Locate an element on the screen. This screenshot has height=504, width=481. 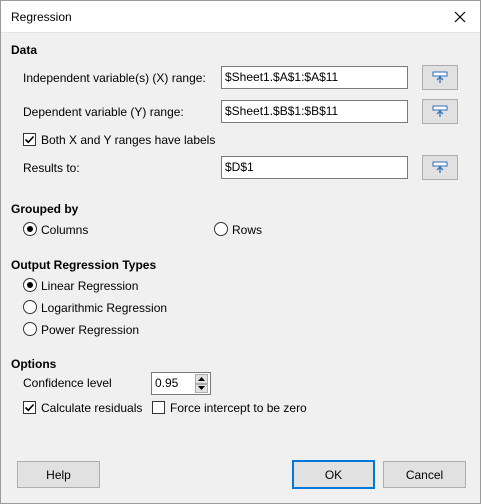
confidence-label: Confidence level is located at coordinates (67, 383).